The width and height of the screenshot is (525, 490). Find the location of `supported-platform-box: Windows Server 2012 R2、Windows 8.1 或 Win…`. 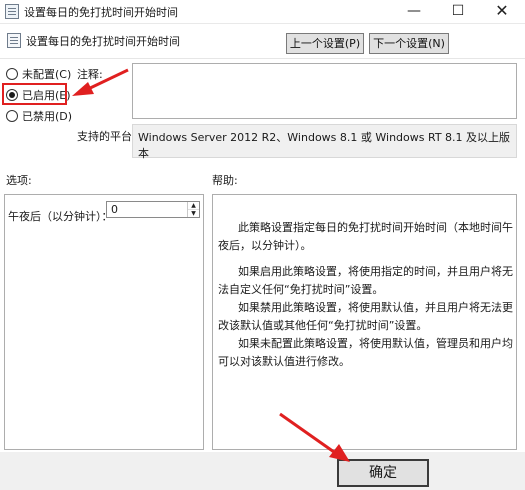

supported-platform-box: Windows Server 2012 R2、Windows 8.1 或 Win… is located at coordinates (324, 142).